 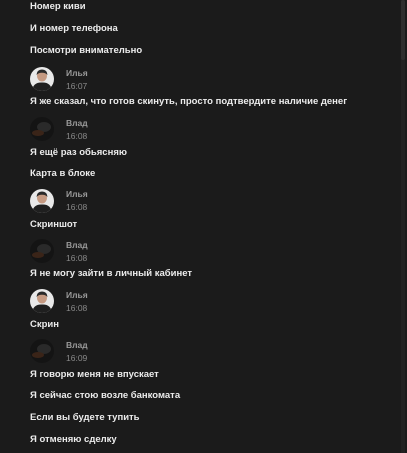 What do you see at coordinates (58, 6) in the screenshot?
I see `message-text: Номер киви` at bounding box center [58, 6].